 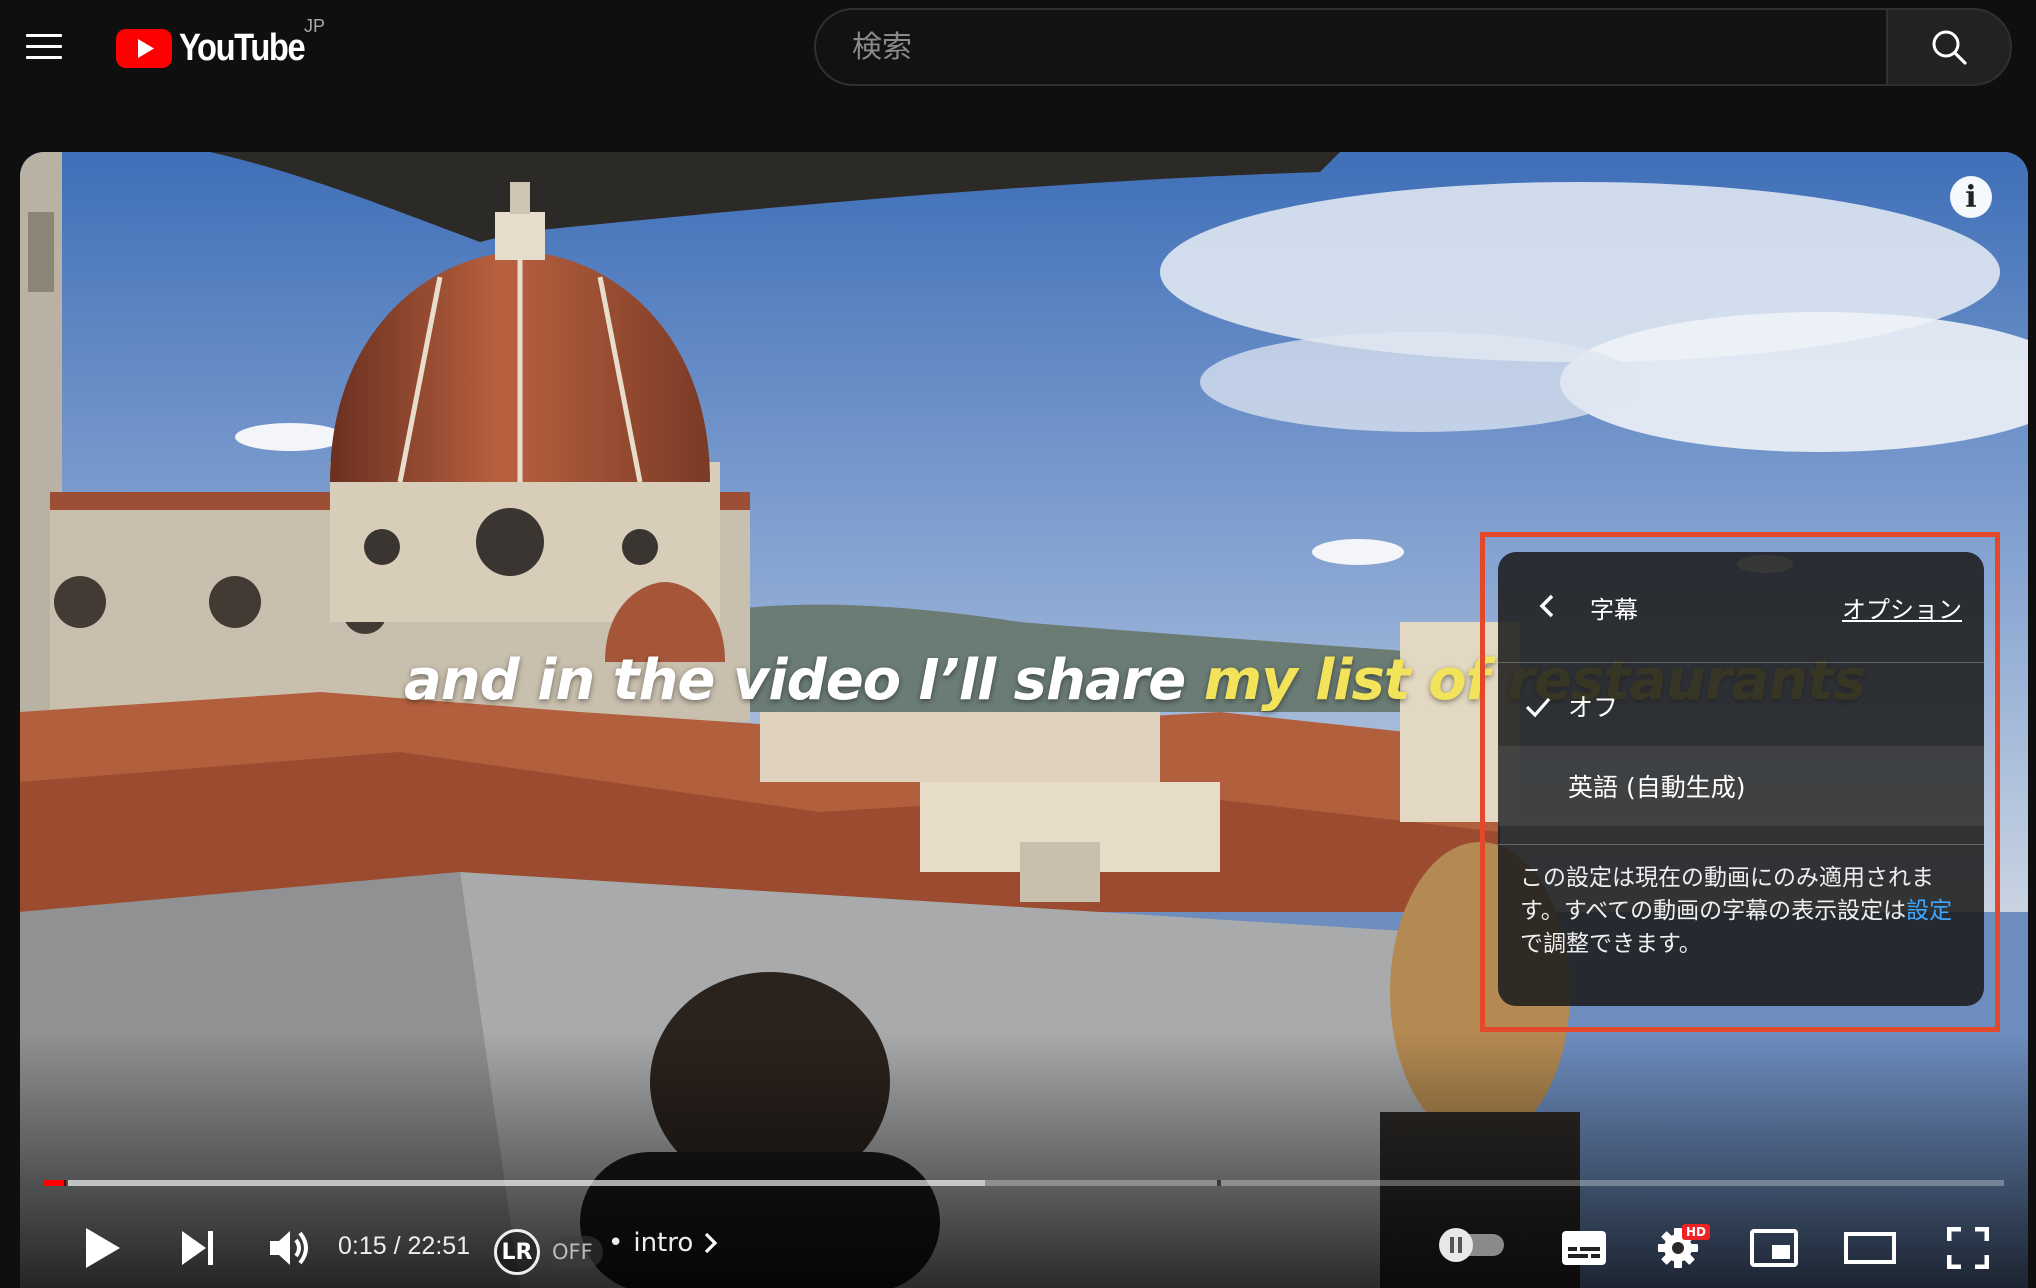 What do you see at coordinates (362, 1246) in the screenshot?
I see `current-time: 0:15` at bounding box center [362, 1246].